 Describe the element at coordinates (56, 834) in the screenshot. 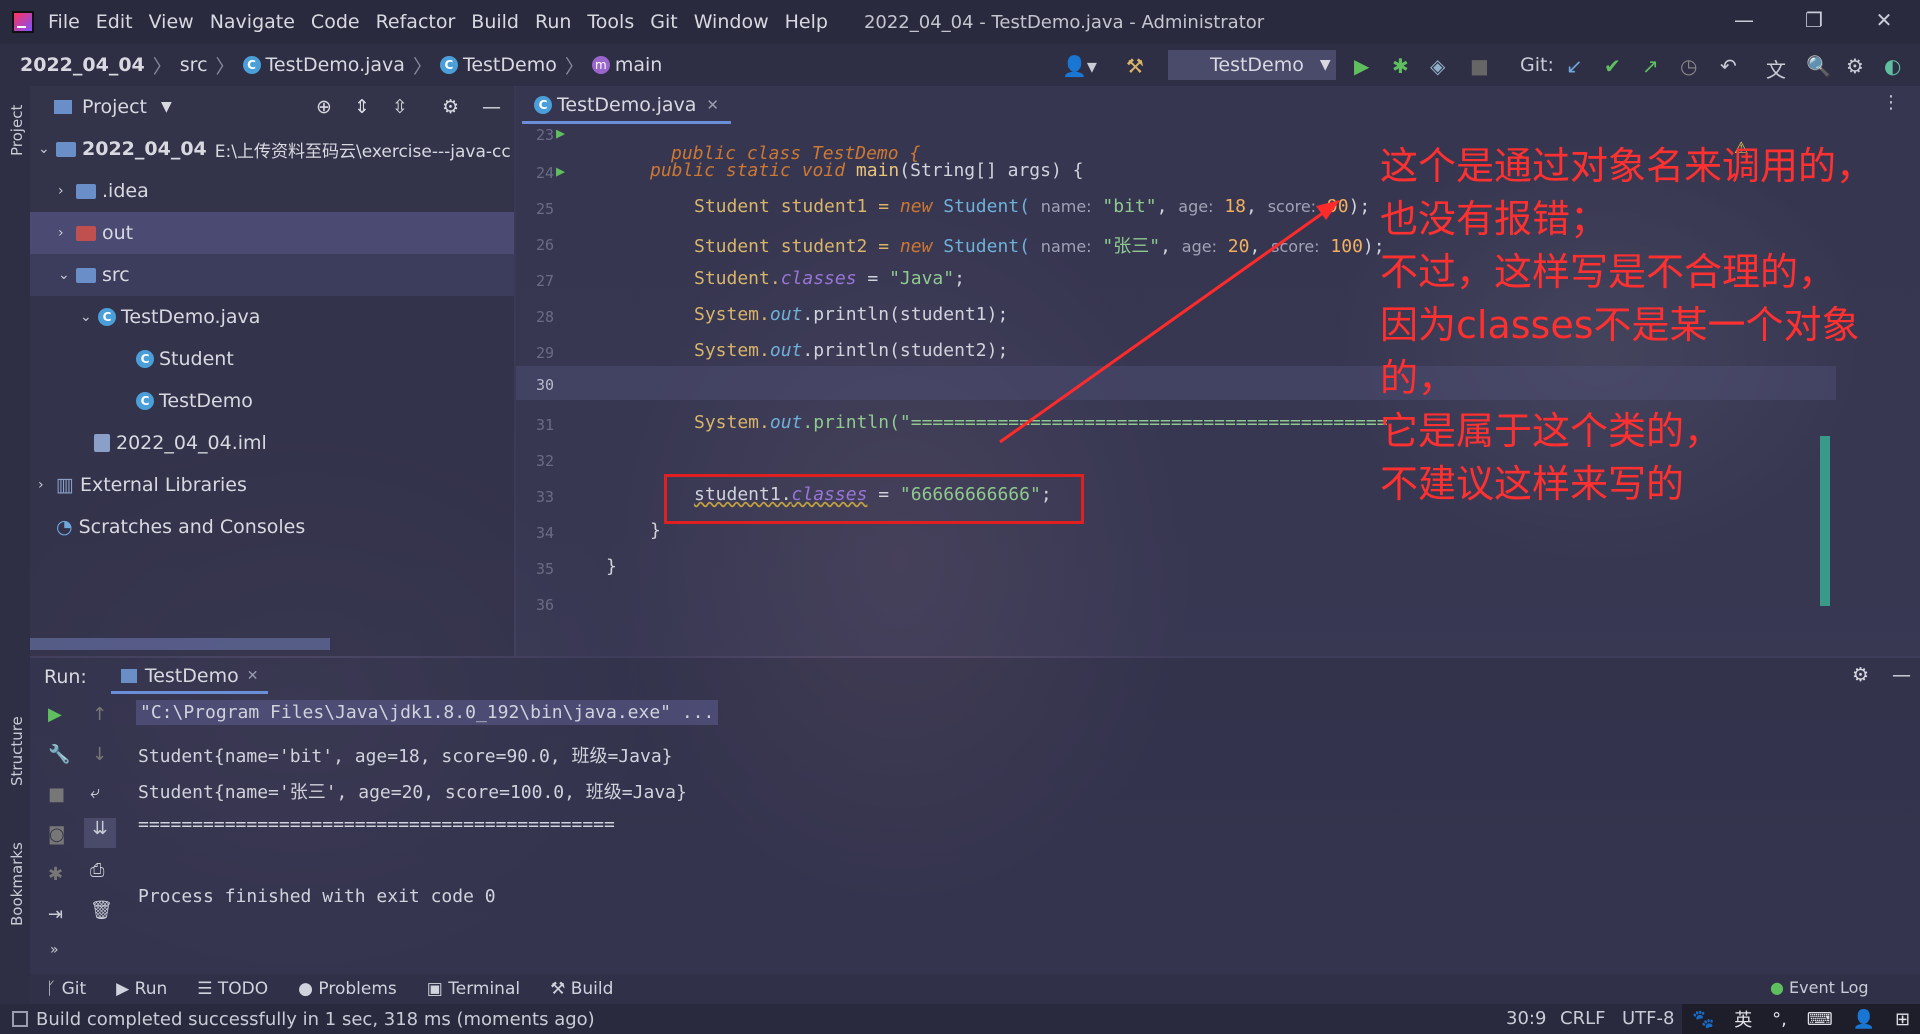

I see `camera-icon: ◙` at that location.